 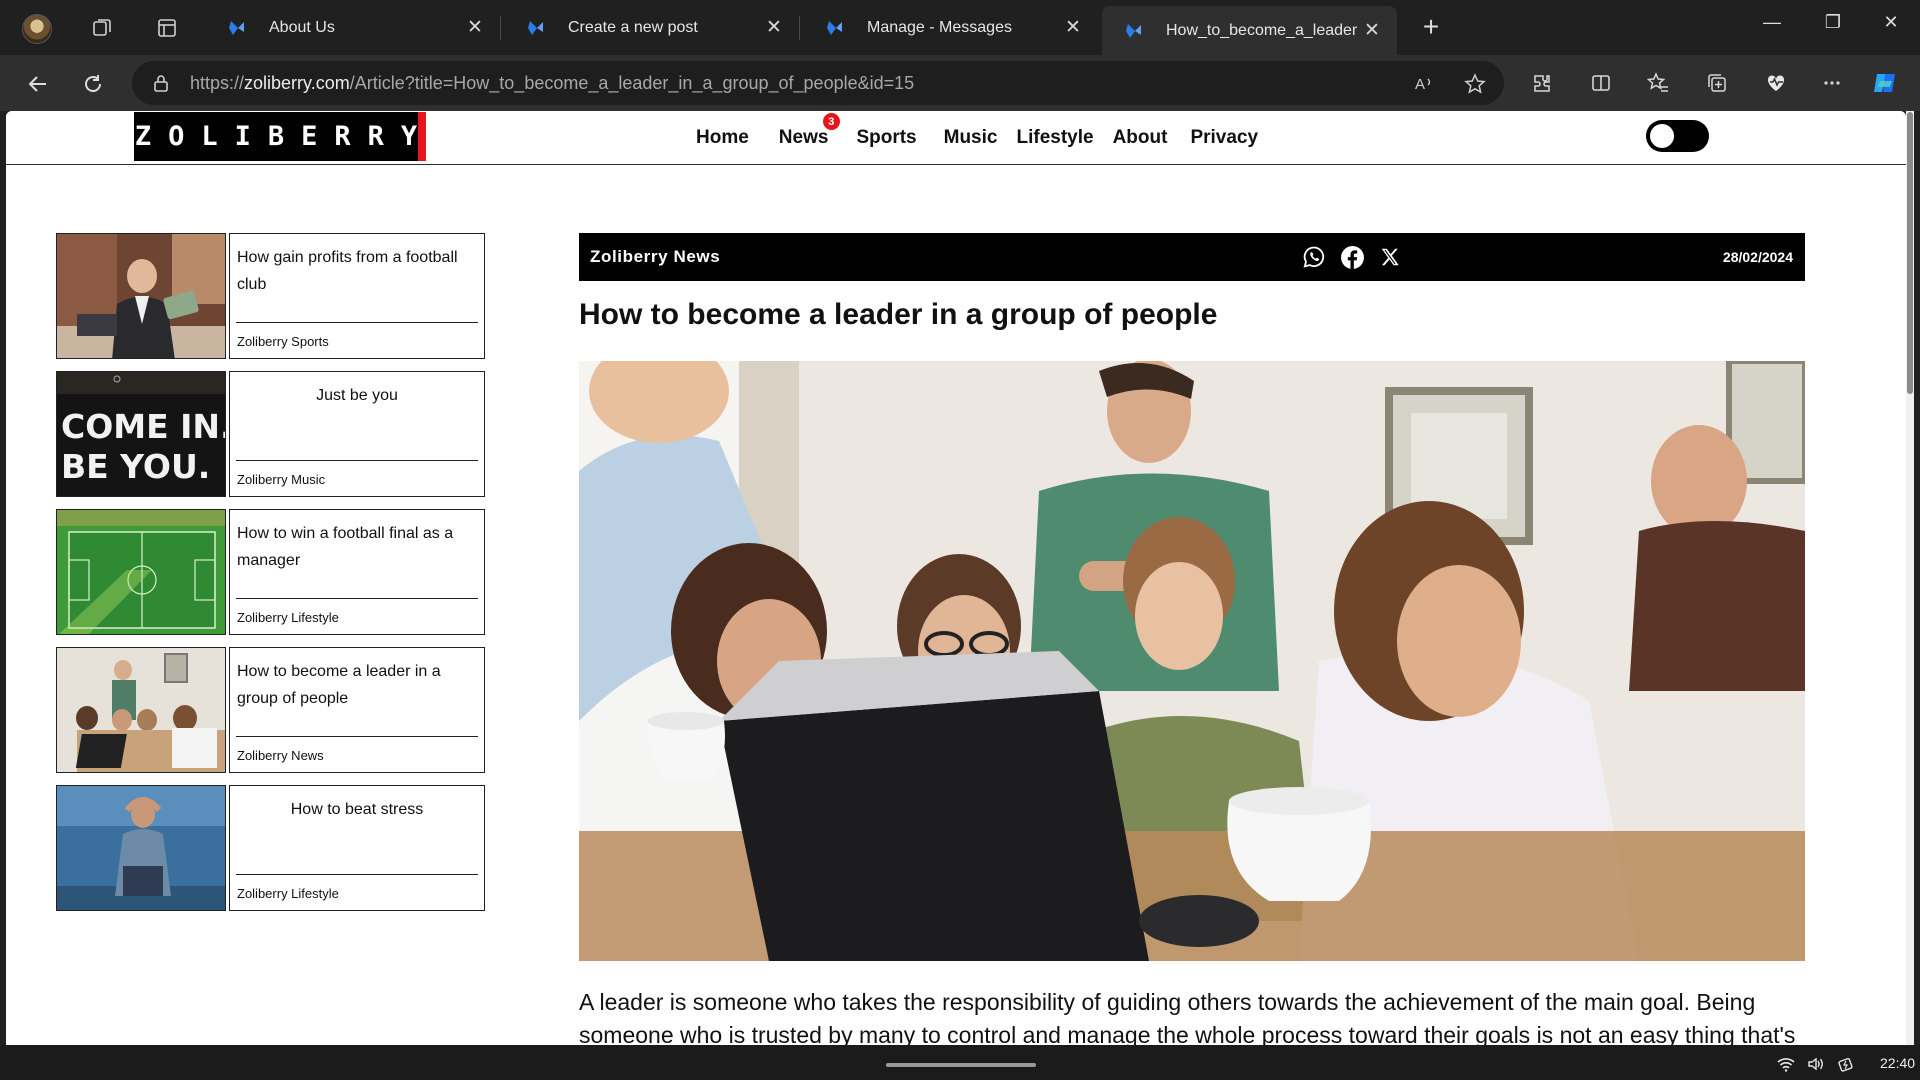 I want to click on tab-label: About Us, so click(x=302, y=27).